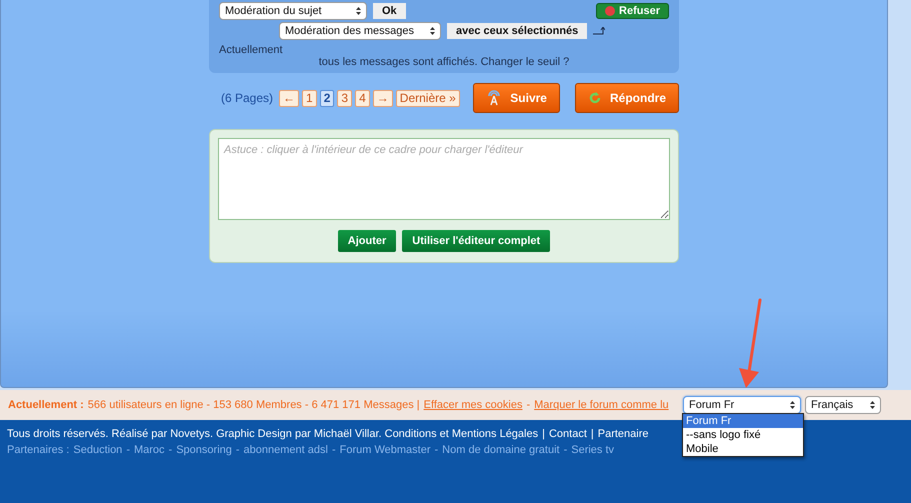  What do you see at coordinates (610, 11) in the screenshot?
I see `stop-icon` at bounding box center [610, 11].